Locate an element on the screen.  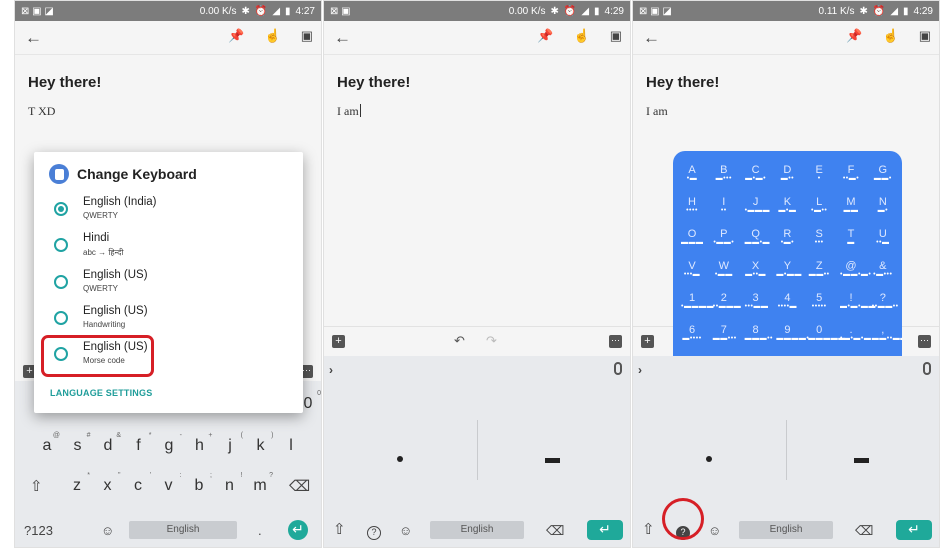
key-s: s # is located at coordinates (79, 443).